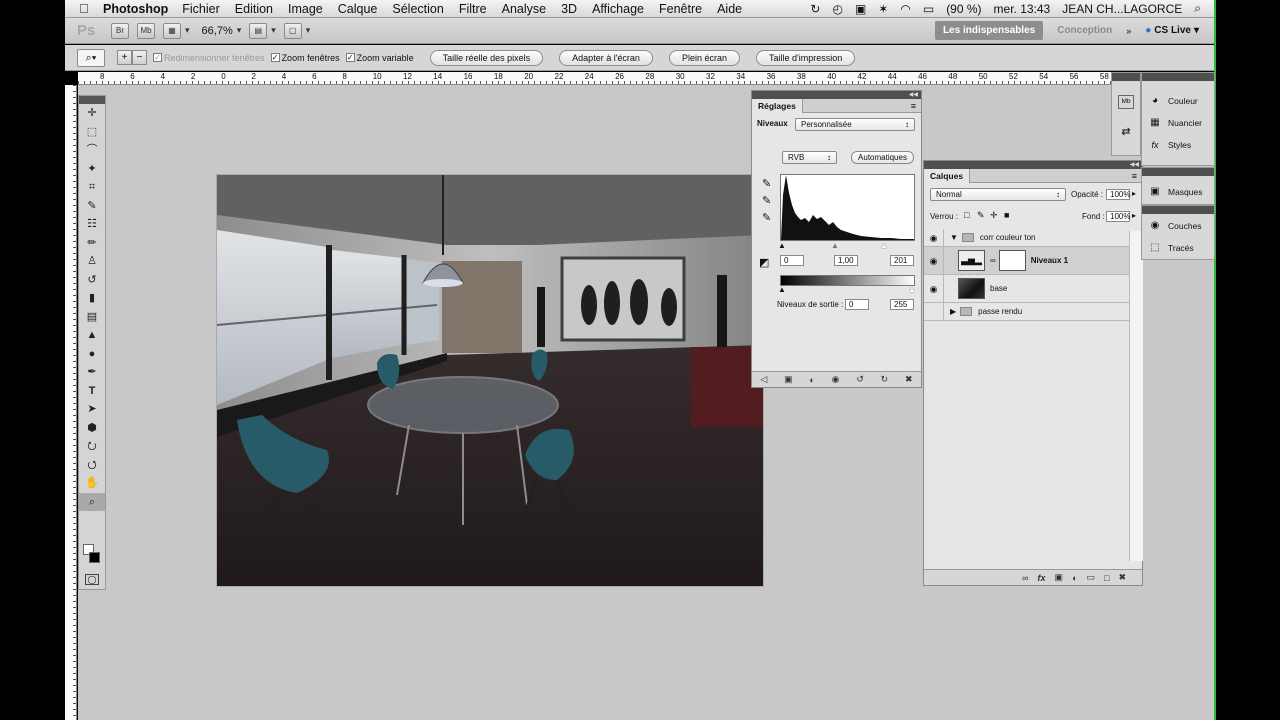 Image resolution: width=1280 pixels, height=720 pixels. What do you see at coordinates (989, 30) in the screenshot?
I see `workspace-essentials: Les indispensables` at bounding box center [989, 30].